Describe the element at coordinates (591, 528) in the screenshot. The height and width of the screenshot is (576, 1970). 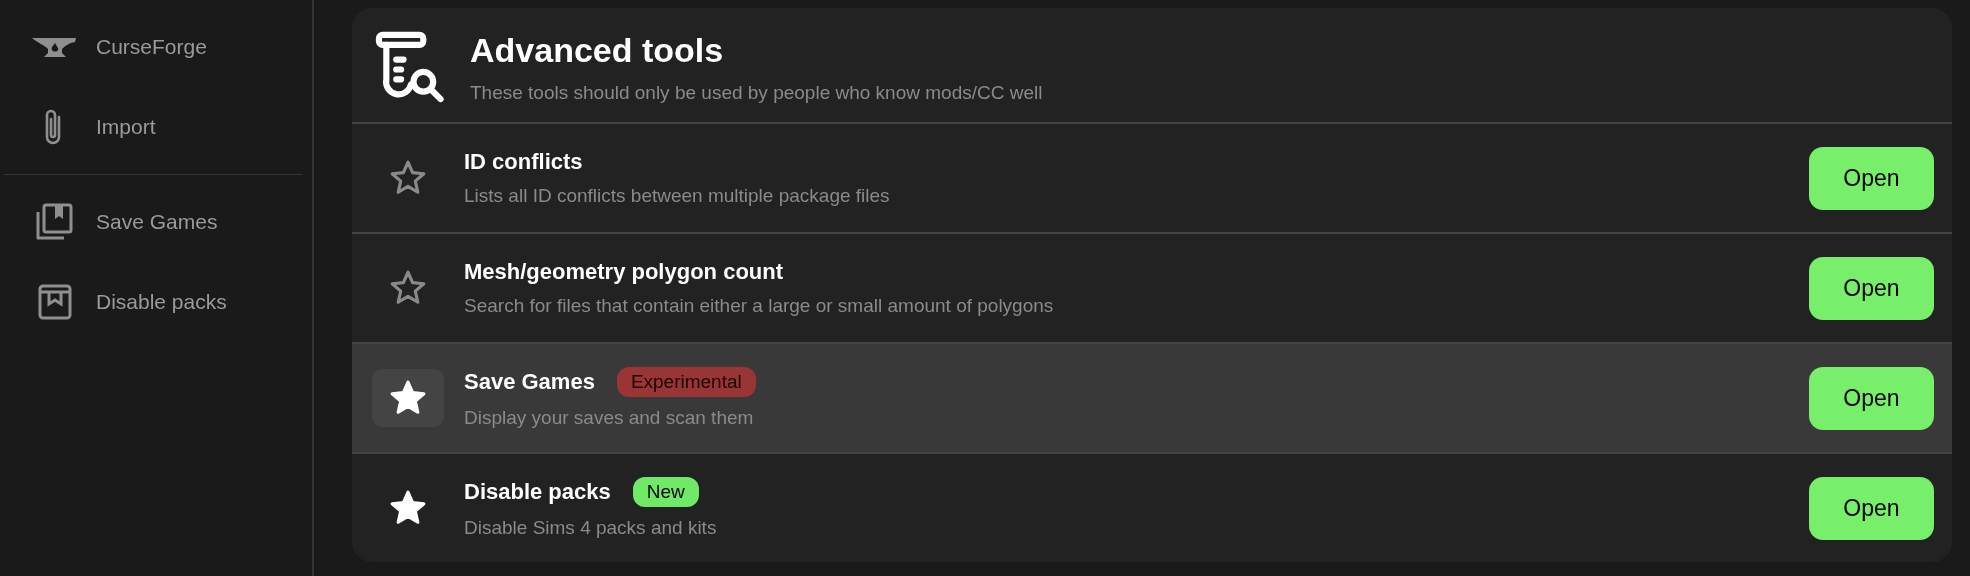
I see `tool-description: Disable Sims 4 packs and kits` at that location.